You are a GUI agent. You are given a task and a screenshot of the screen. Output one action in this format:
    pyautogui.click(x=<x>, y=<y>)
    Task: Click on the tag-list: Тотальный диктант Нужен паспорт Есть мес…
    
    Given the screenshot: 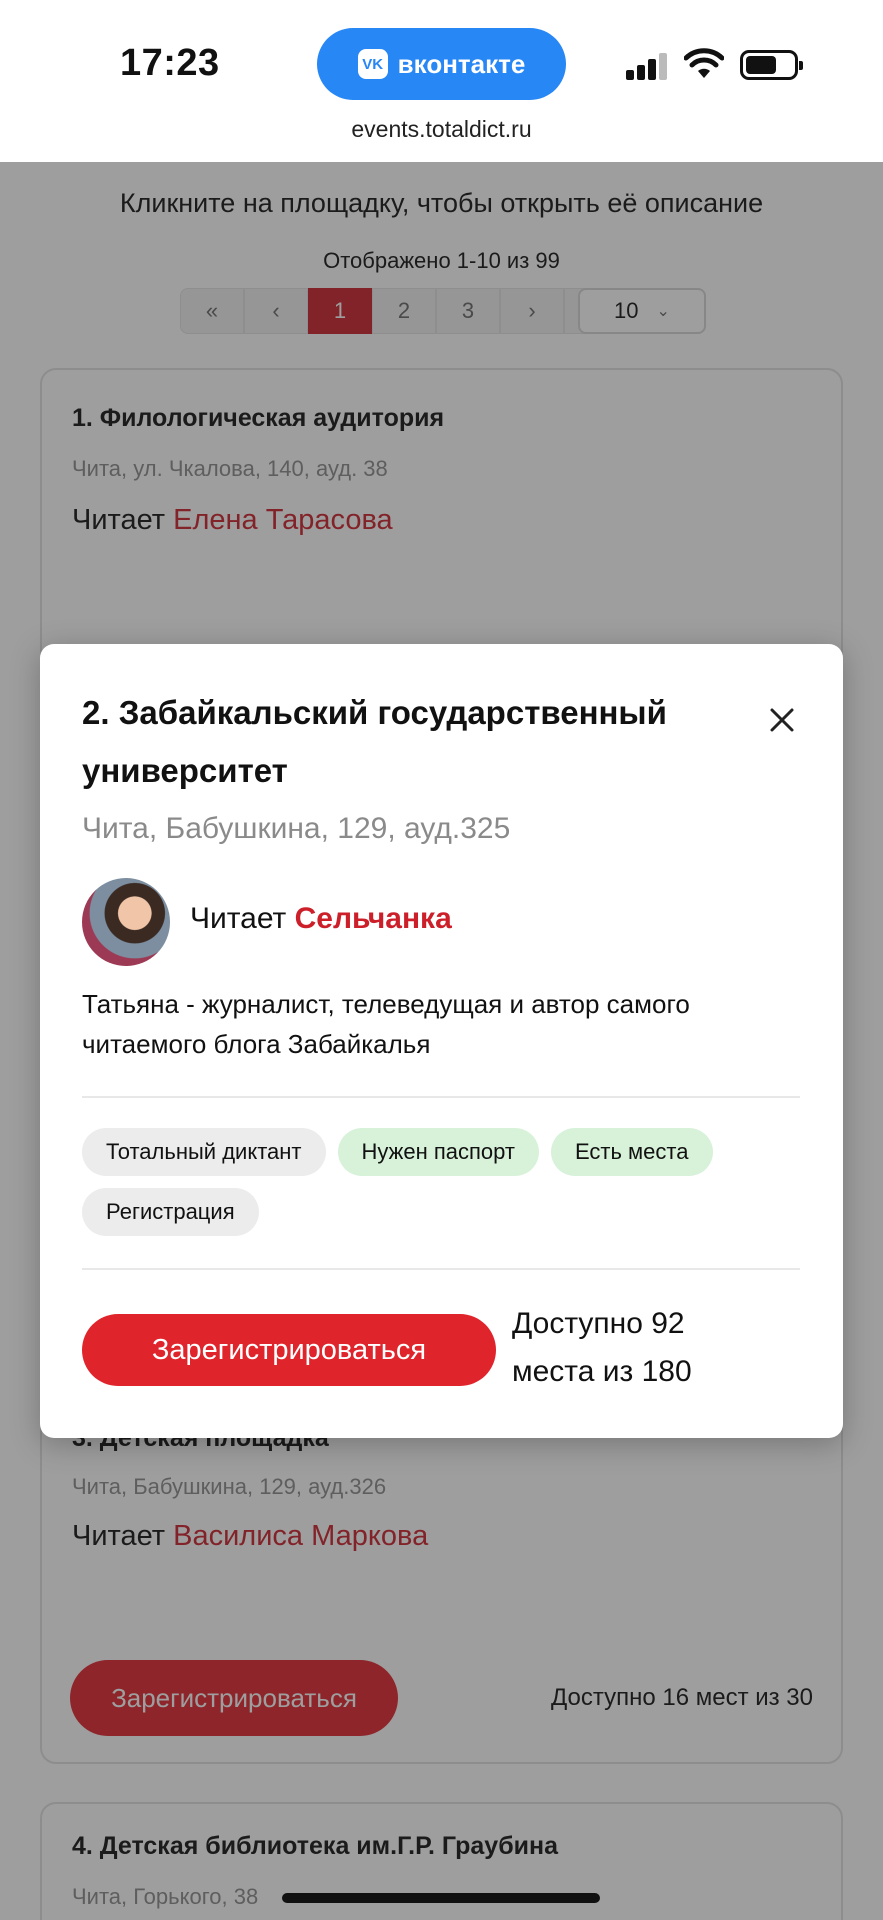 What is the action you would take?
    pyautogui.click(x=442, y=1182)
    